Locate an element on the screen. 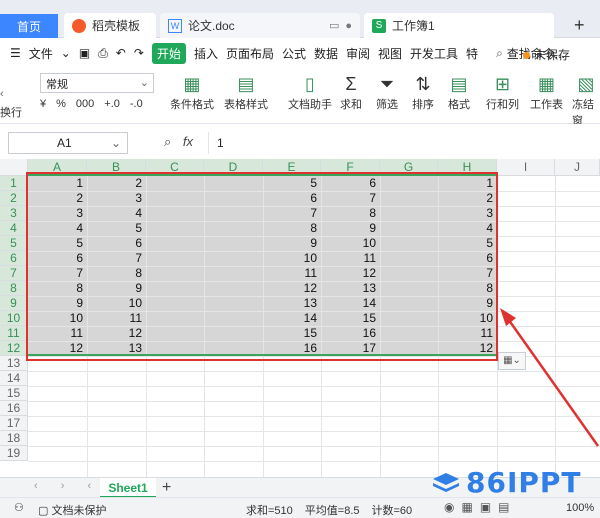 This screenshot has height=518, width=600. macro-icon: ⚇ is located at coordinates (19, 507).